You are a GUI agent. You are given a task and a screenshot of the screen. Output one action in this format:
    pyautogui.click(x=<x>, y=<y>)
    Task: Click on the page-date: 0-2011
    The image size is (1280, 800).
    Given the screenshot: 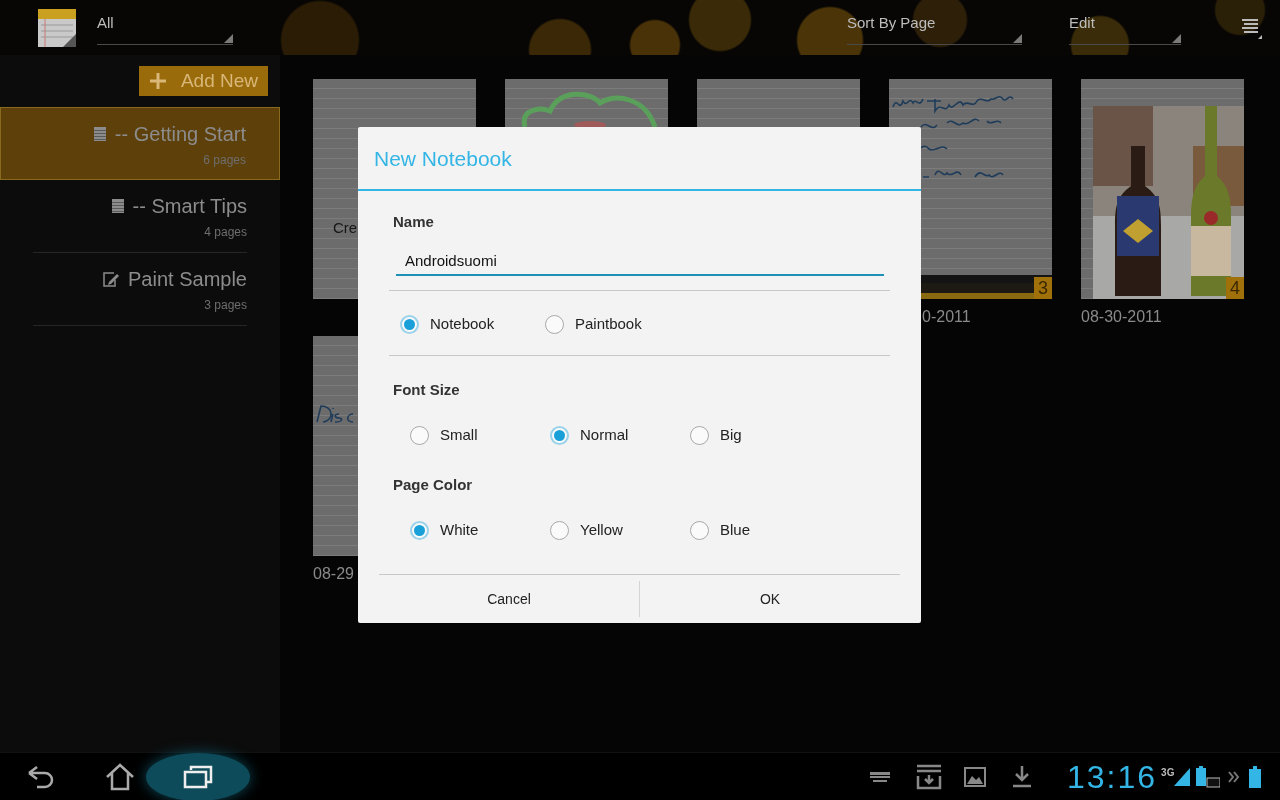 What is the action you would take?
    pyautogui.click(x=946, y=316)
    